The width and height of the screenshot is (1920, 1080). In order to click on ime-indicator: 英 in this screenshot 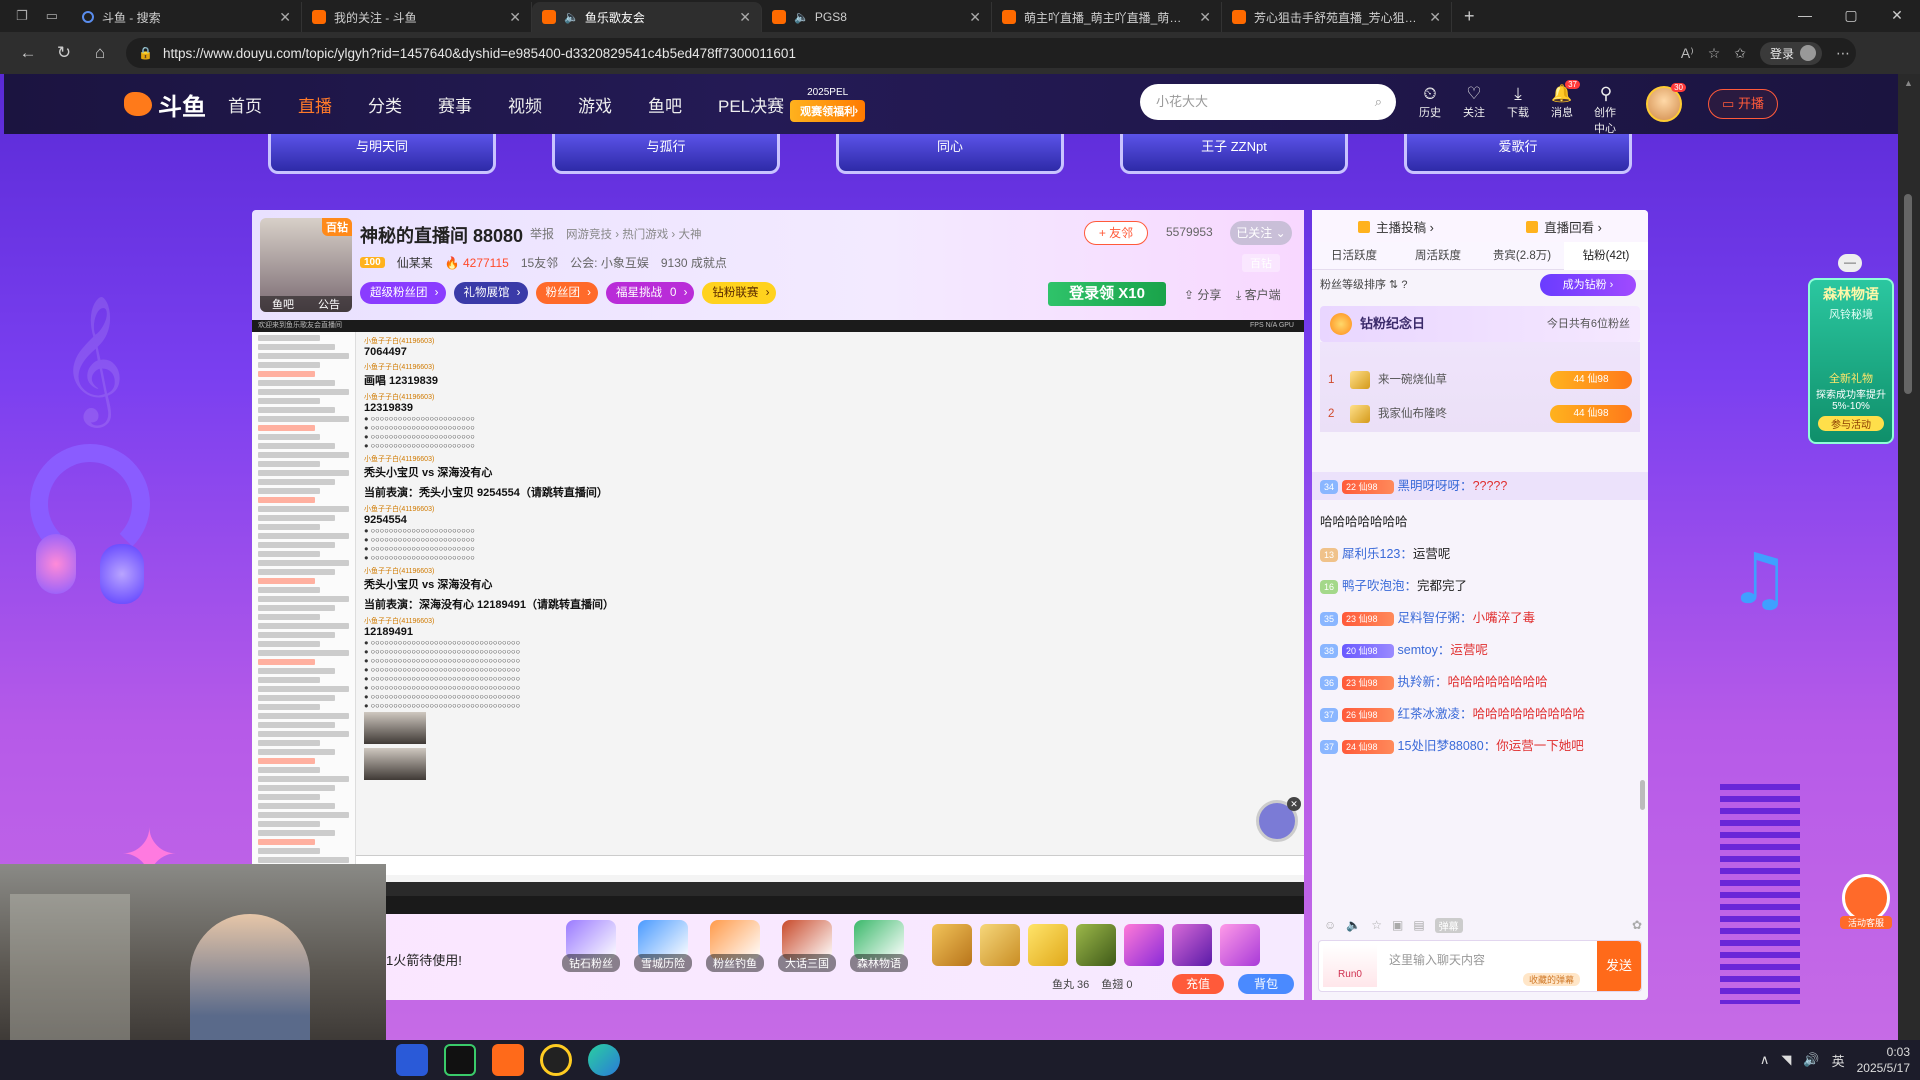, I will do `click(1838, 1060)`.